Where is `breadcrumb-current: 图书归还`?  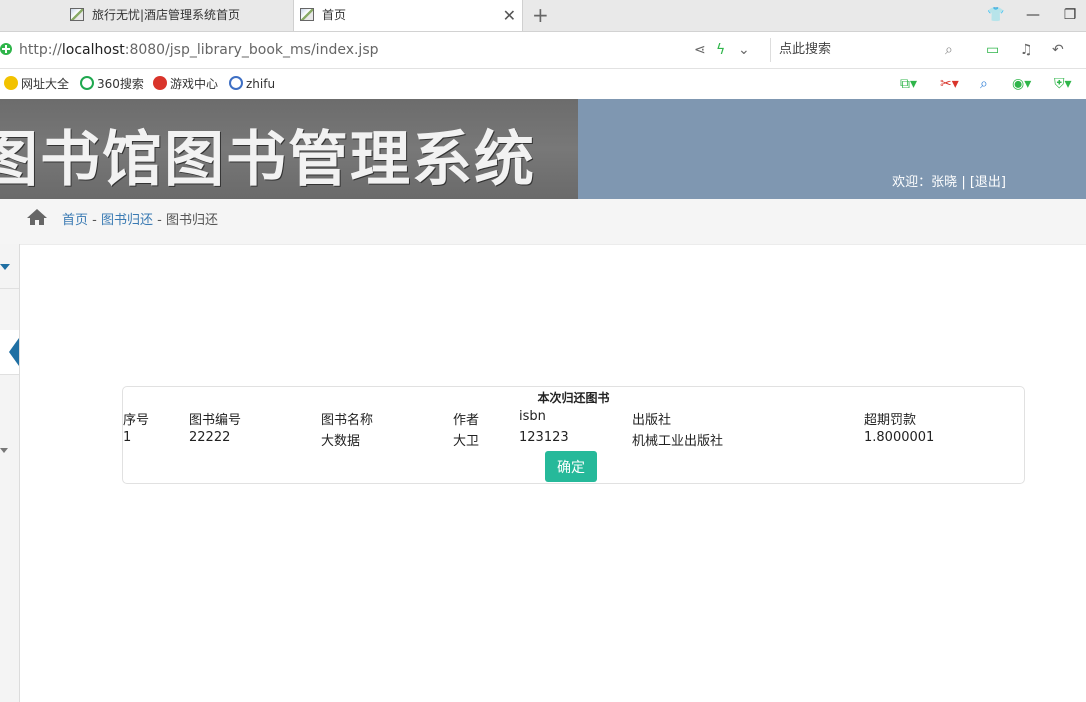 breadcrumb-current: 图书归还 is located at coordinates (191, 220).